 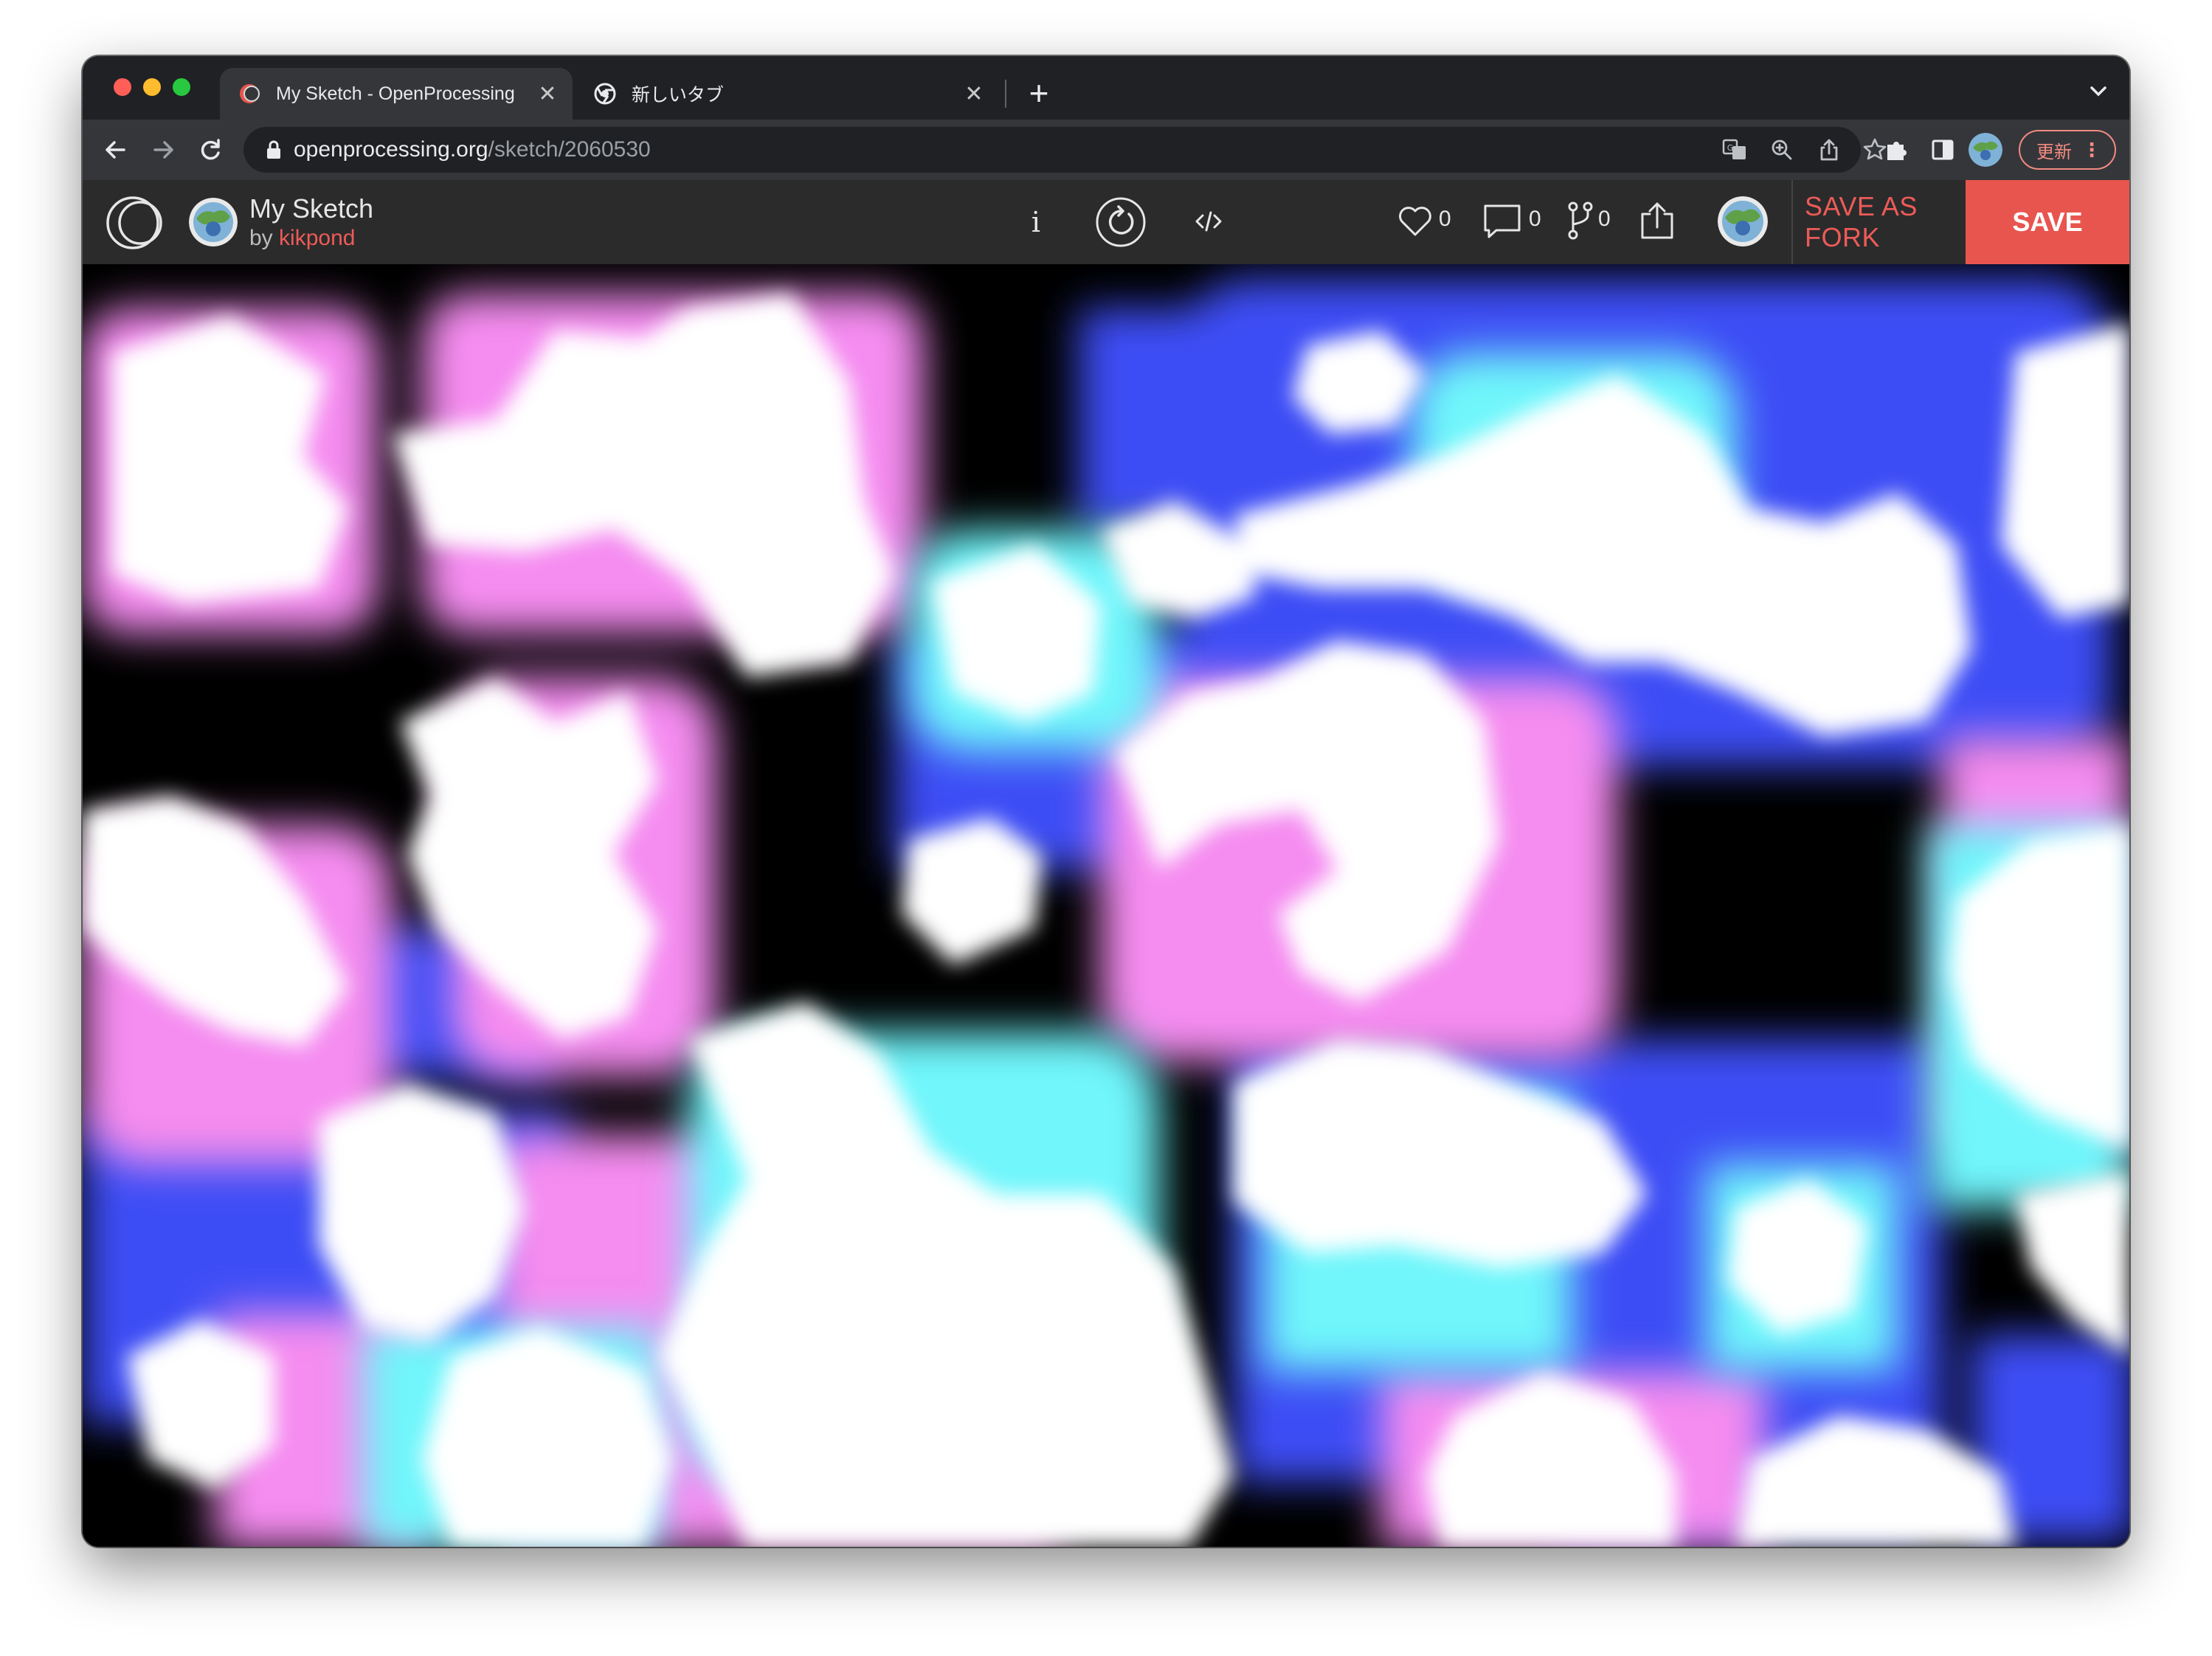 What do you see at coordinates (1782, 150) in the screenshot?
I see `zoom-icon` at bounding box center [1782, 150].